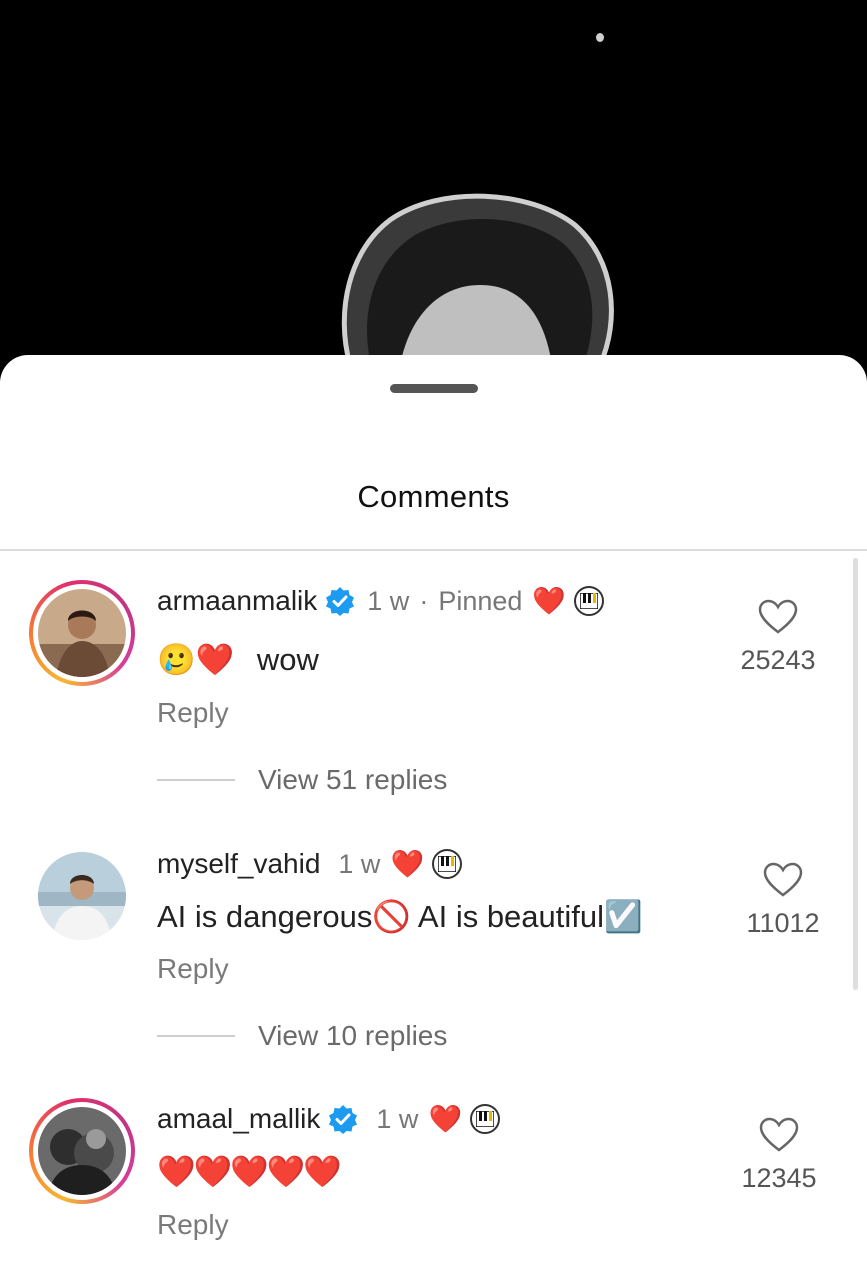 The height and width of the screenshot is (1280, 867). What do you see at coordinates (400, 916) in the screenshot?
I see `comment-body: AI is dangerous🚫 AI is beautiful☑️` at bounding box center [400, 916].